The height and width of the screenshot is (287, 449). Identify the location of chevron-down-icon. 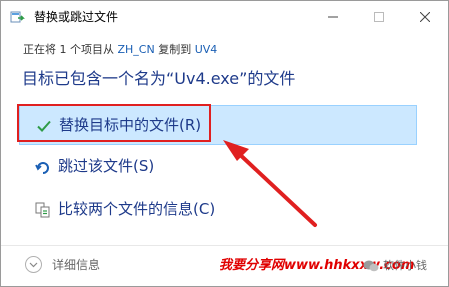
(33, 265).